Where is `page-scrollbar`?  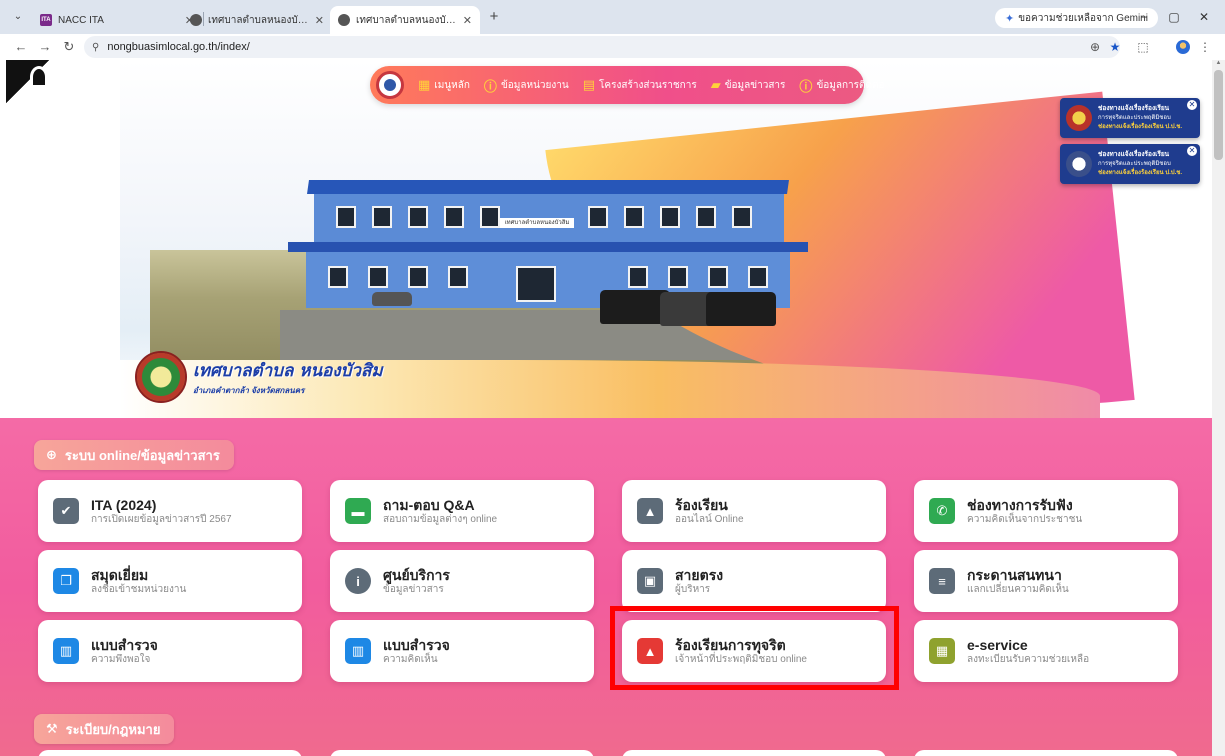 page-scrollbar is located at coordinates (1218, 408).